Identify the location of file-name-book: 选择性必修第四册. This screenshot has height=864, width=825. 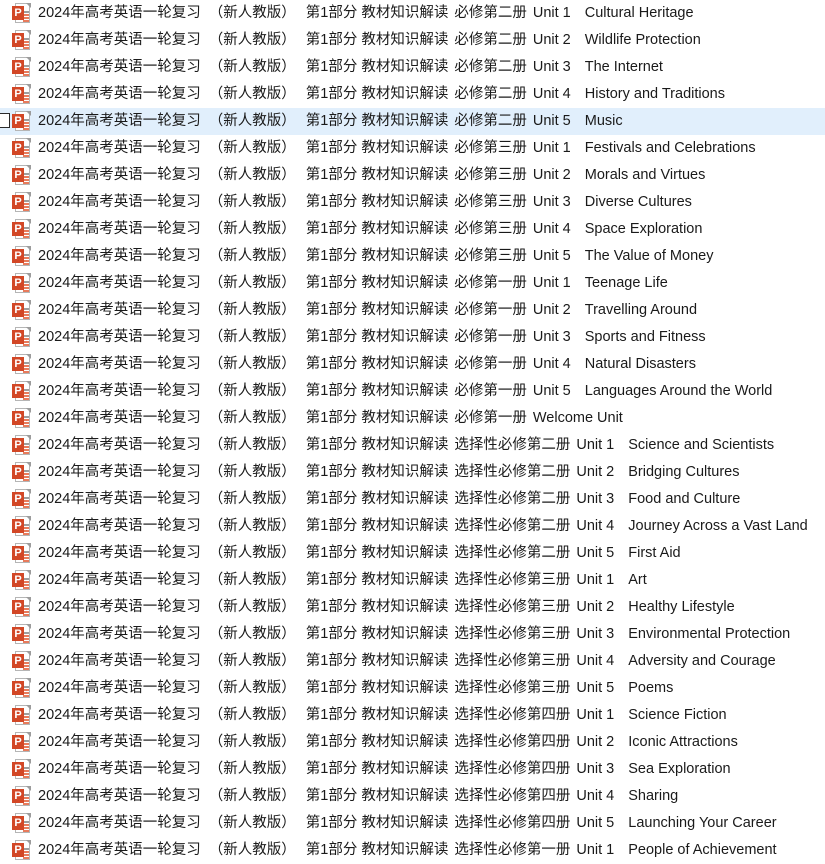
(512, 769).